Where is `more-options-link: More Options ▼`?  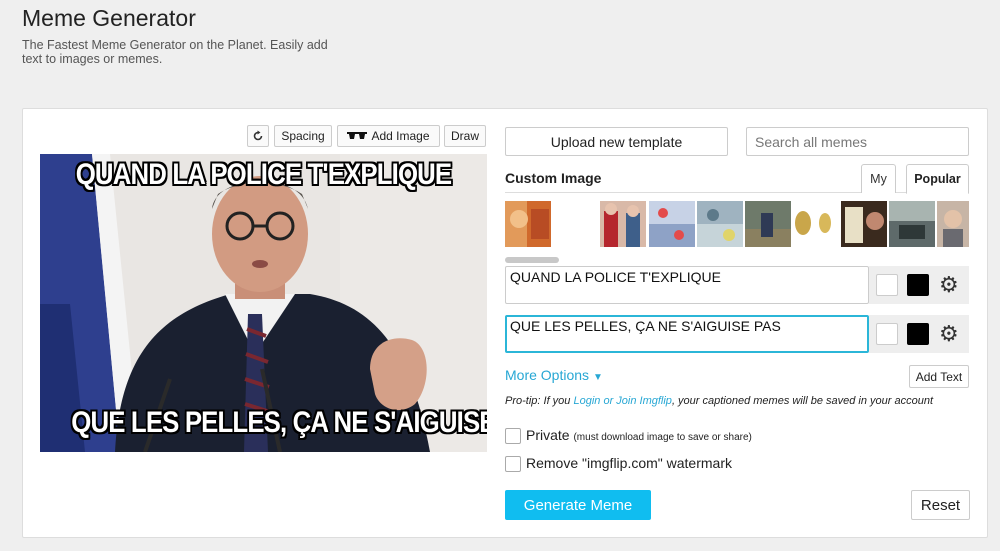 more-options-link: More Options ▼ is located at coordinates (554, 375).